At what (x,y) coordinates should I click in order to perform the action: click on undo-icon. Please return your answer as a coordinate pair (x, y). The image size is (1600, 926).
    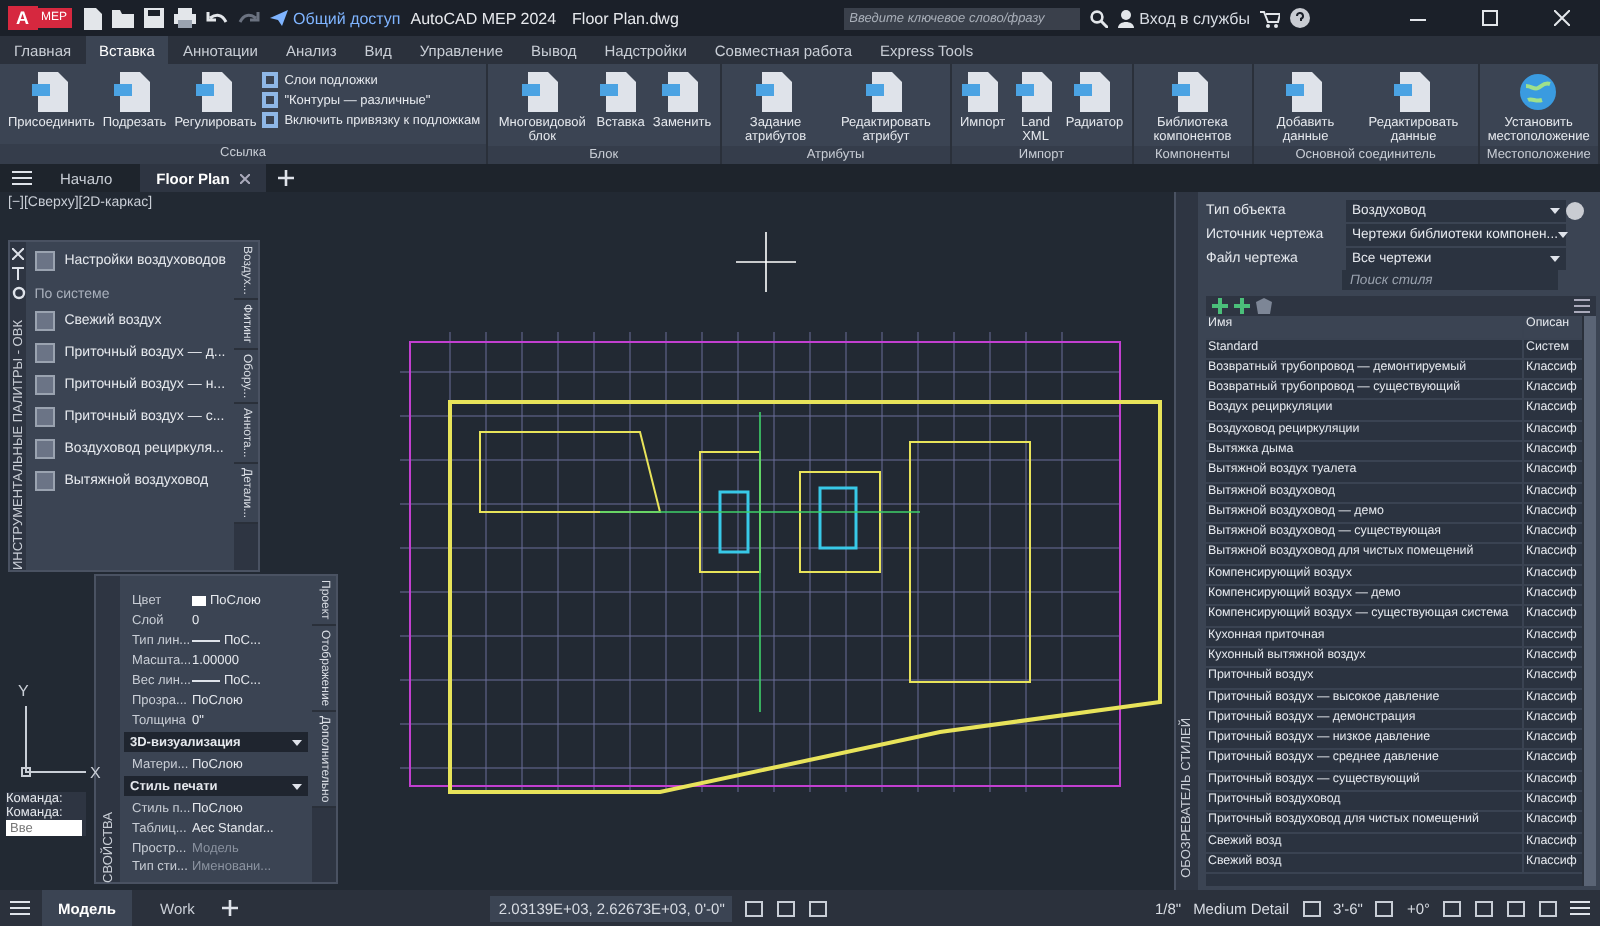
    Looking at the image, I should click on (216, 18).